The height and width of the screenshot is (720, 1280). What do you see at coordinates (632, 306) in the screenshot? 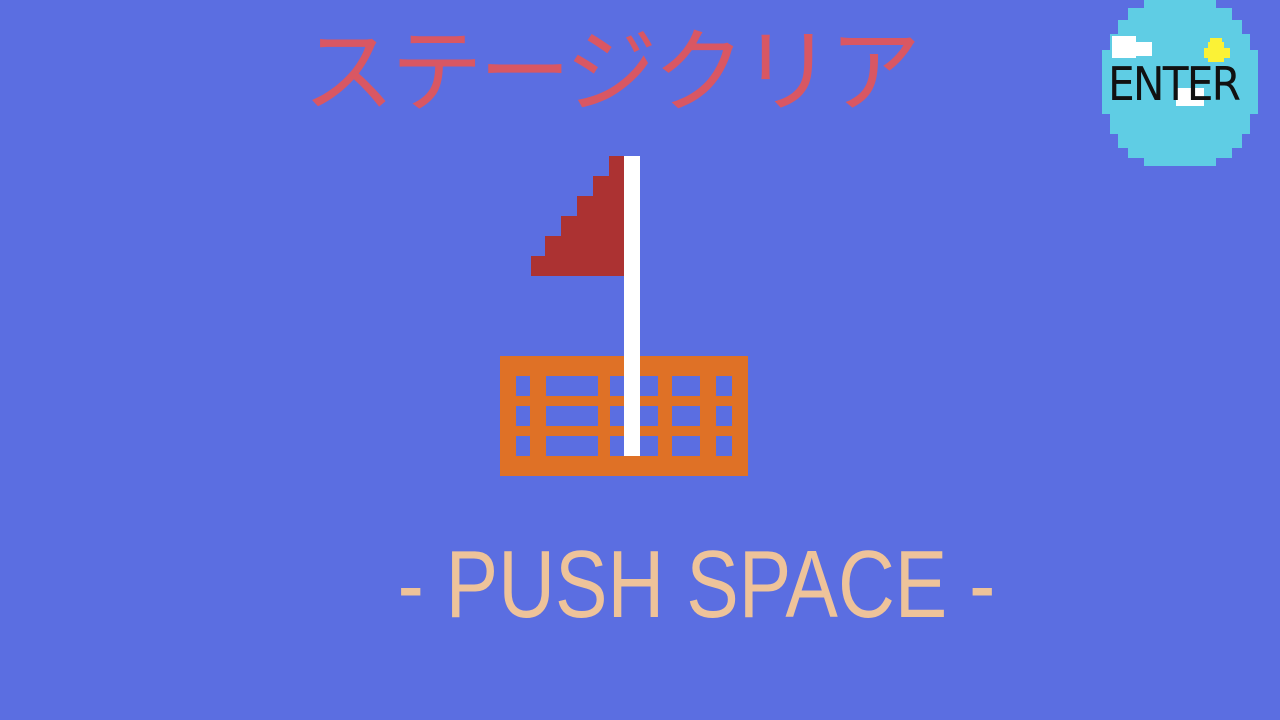
I see `goal-flag-pole` at bounding box center [632, 306].